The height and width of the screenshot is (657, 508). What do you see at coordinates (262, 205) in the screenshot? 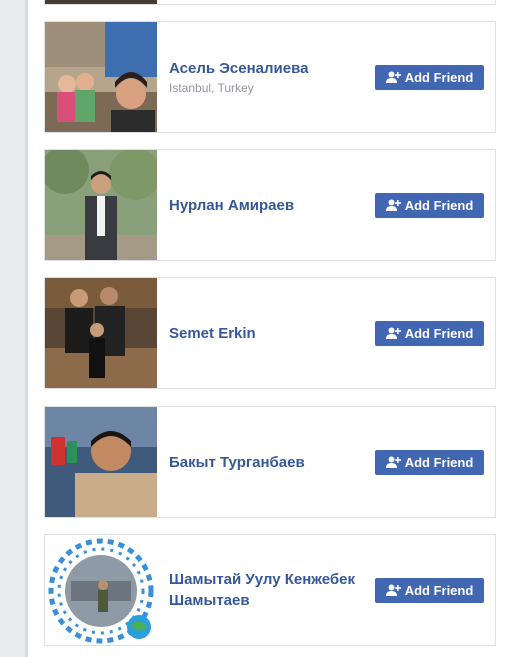
I see `person-name: Нурлан Амираев` at bounding box center [262, 205].